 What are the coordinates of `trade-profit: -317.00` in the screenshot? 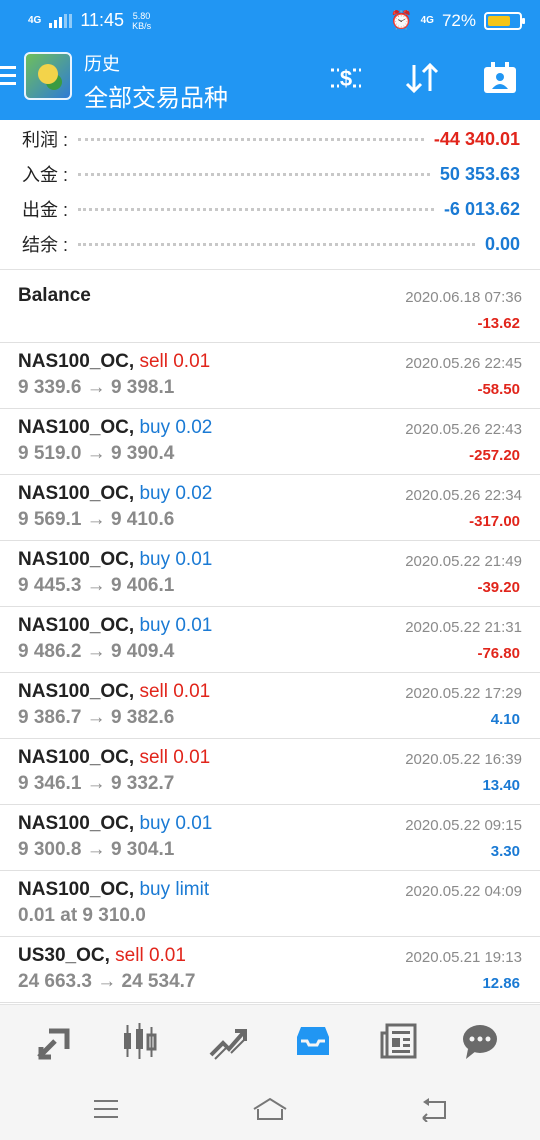 It's located at (494, 521).